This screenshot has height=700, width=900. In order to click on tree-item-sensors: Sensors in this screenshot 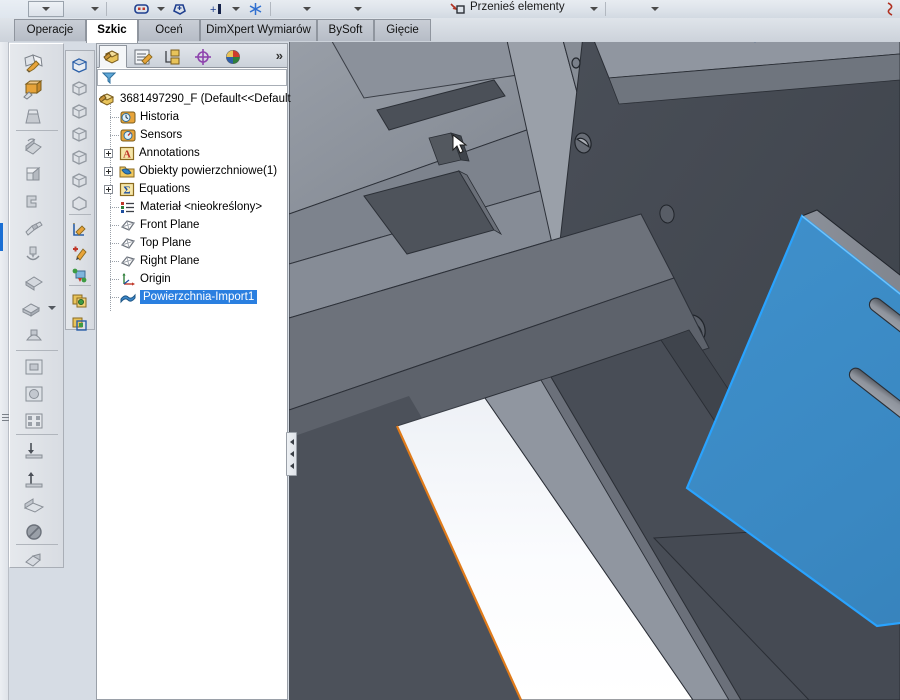, I will do `click(151, 135)`.